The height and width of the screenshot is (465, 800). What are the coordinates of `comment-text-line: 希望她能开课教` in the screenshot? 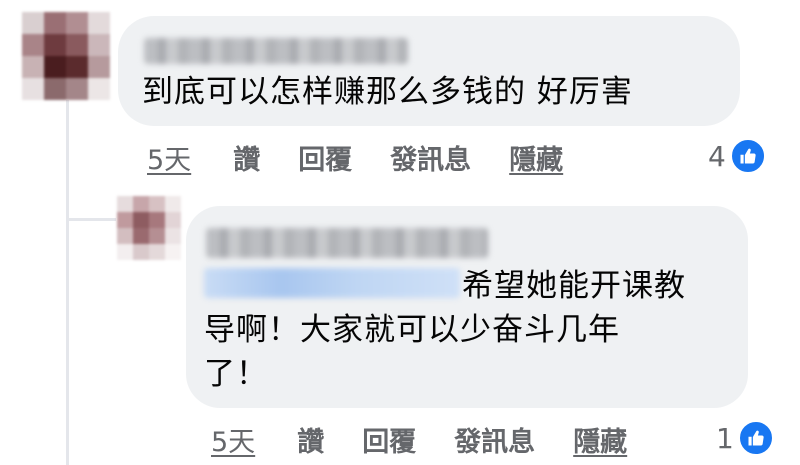 It's located at (574, 286).